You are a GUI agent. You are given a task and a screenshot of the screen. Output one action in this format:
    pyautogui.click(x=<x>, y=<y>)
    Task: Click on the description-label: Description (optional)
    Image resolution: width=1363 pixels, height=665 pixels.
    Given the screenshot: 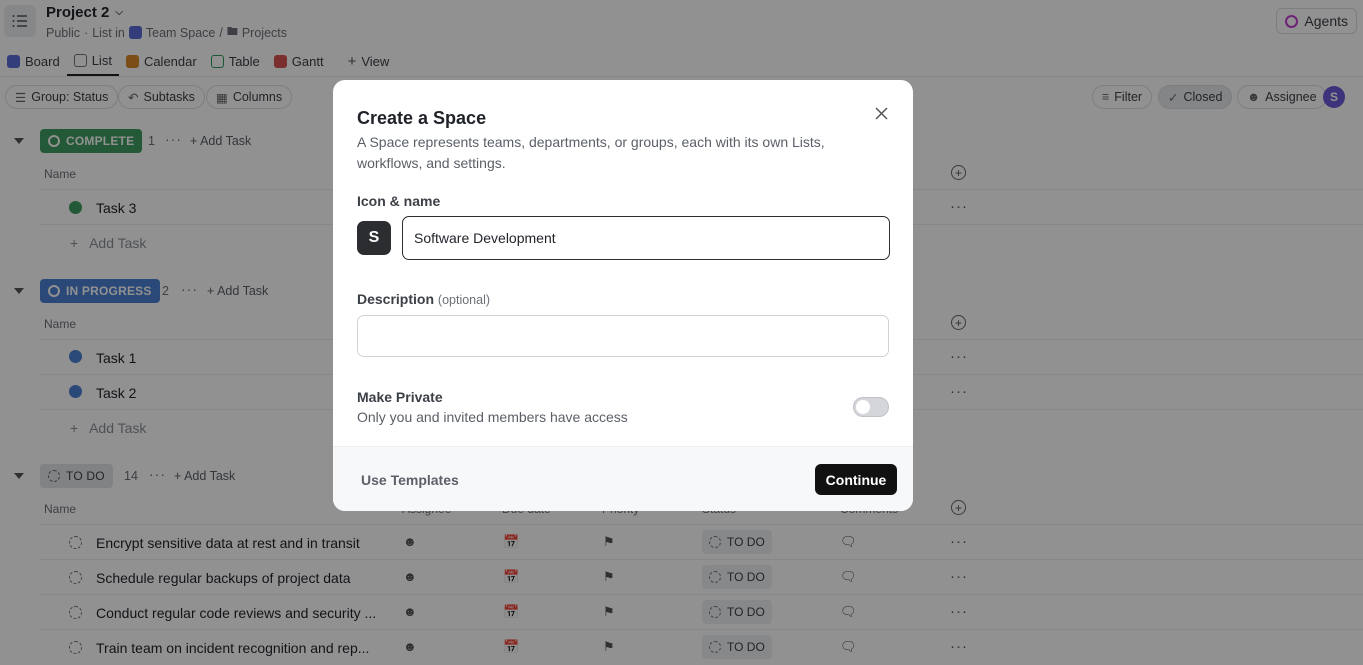 What is the action you would take?
    pyautogui.click(x=423, y=299)
    